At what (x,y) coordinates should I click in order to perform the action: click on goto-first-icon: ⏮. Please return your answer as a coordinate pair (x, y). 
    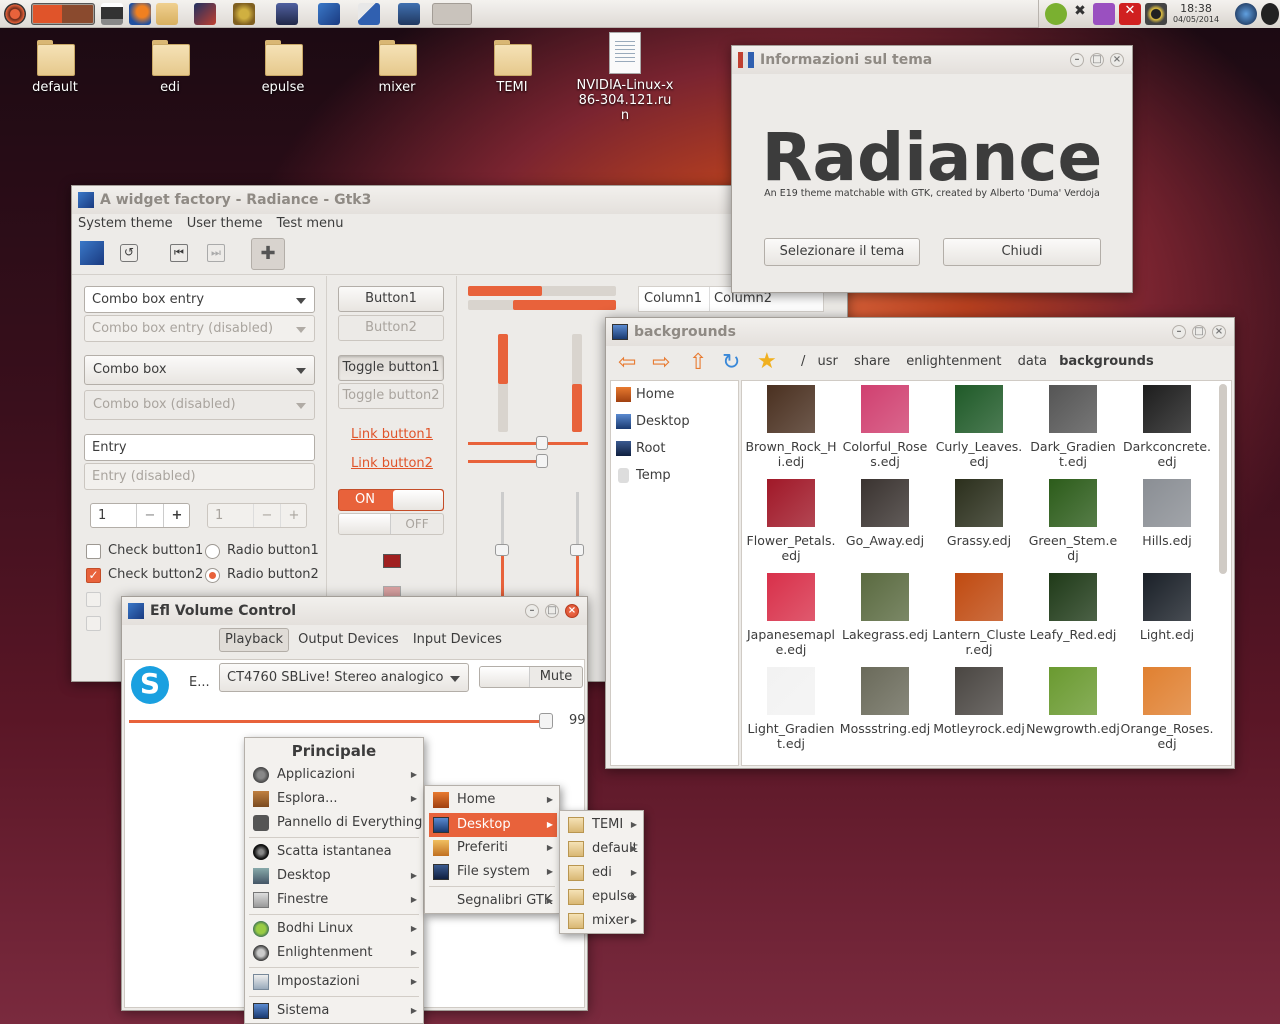
    Looking at the image, I should click on (179, 253).